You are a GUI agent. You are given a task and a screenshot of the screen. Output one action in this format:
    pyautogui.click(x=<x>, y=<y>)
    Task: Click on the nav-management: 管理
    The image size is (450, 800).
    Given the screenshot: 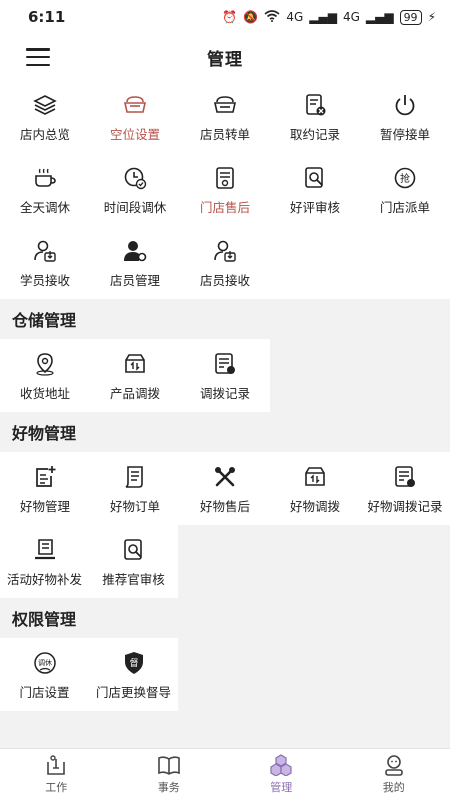 What is the action you would take?
    pyautogui.click(x=281, y=774)
    